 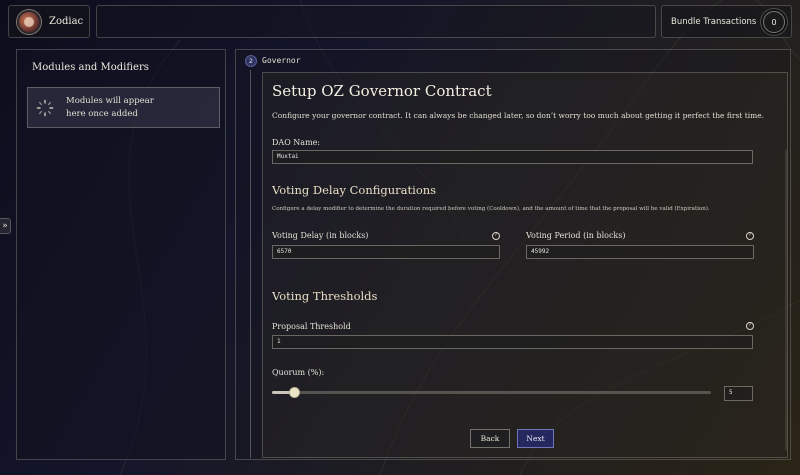 I want to click on quorum-label: Quorum (%):, so click(x=298, y=372).